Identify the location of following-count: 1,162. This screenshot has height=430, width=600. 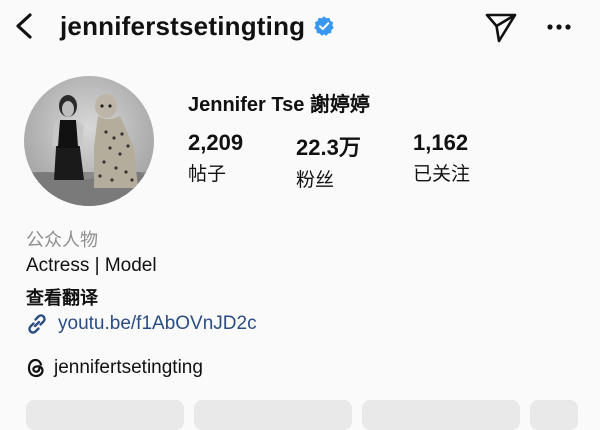
(441, 142).